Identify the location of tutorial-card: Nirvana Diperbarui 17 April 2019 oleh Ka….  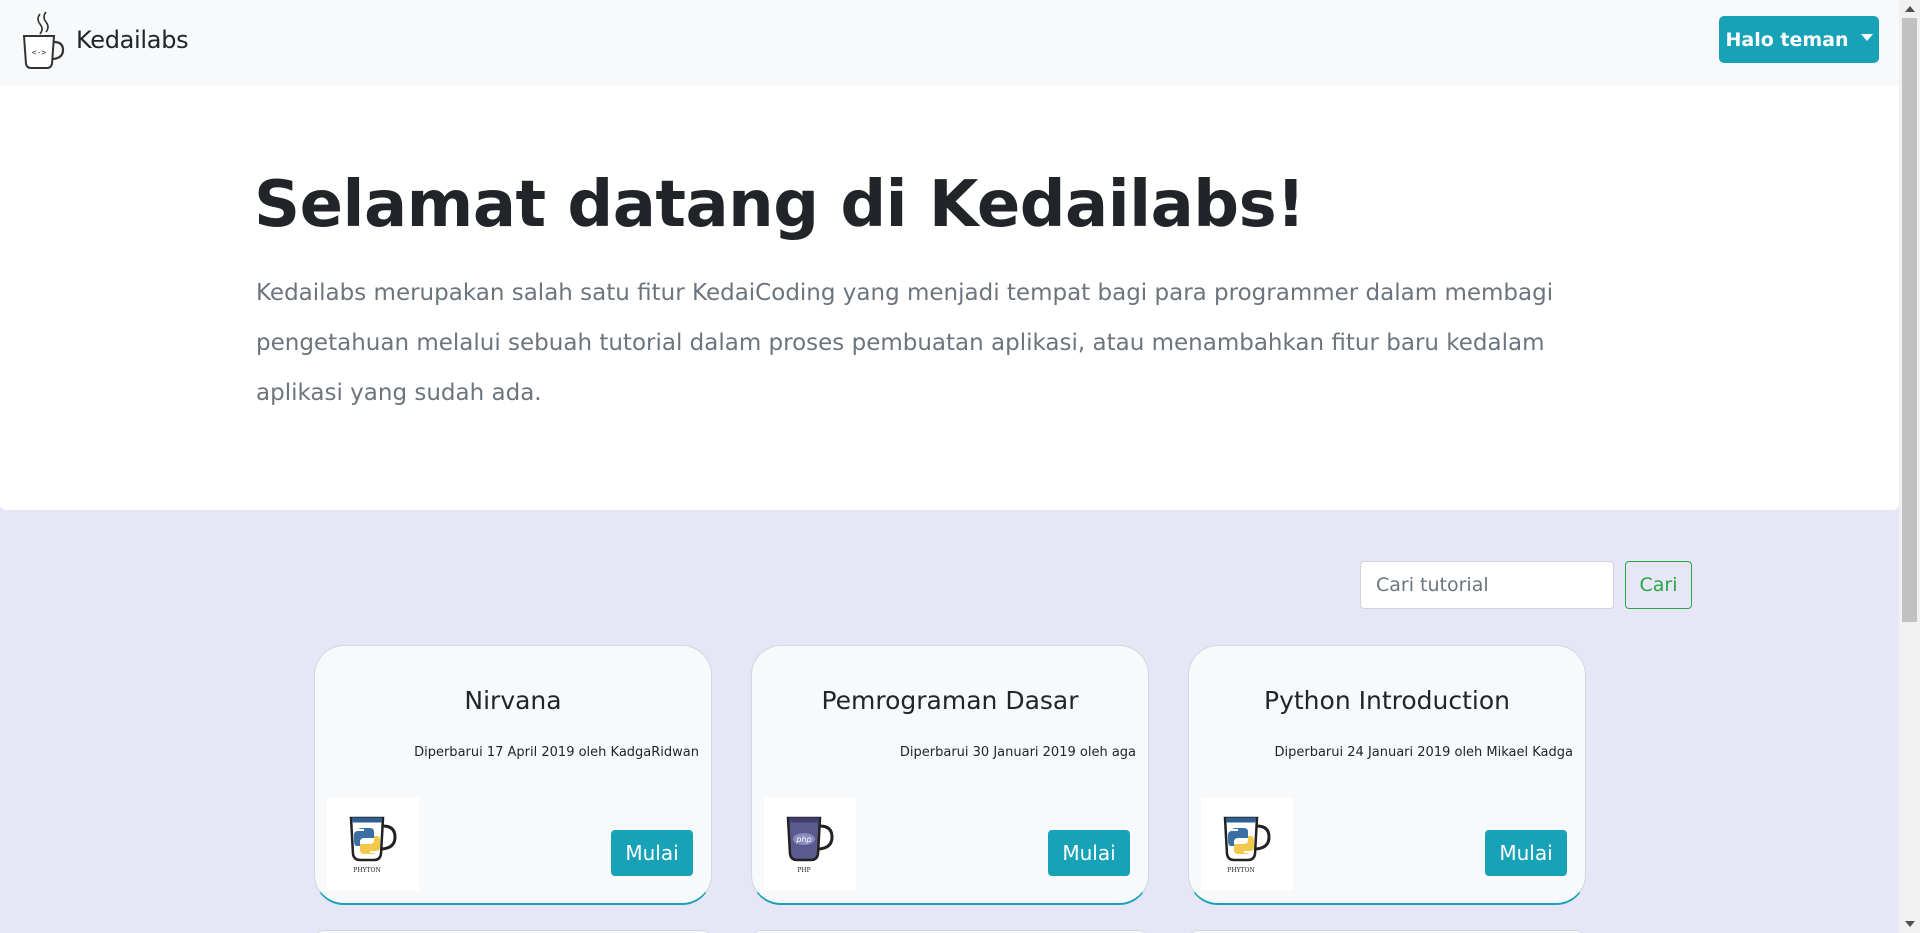
(513, 775).